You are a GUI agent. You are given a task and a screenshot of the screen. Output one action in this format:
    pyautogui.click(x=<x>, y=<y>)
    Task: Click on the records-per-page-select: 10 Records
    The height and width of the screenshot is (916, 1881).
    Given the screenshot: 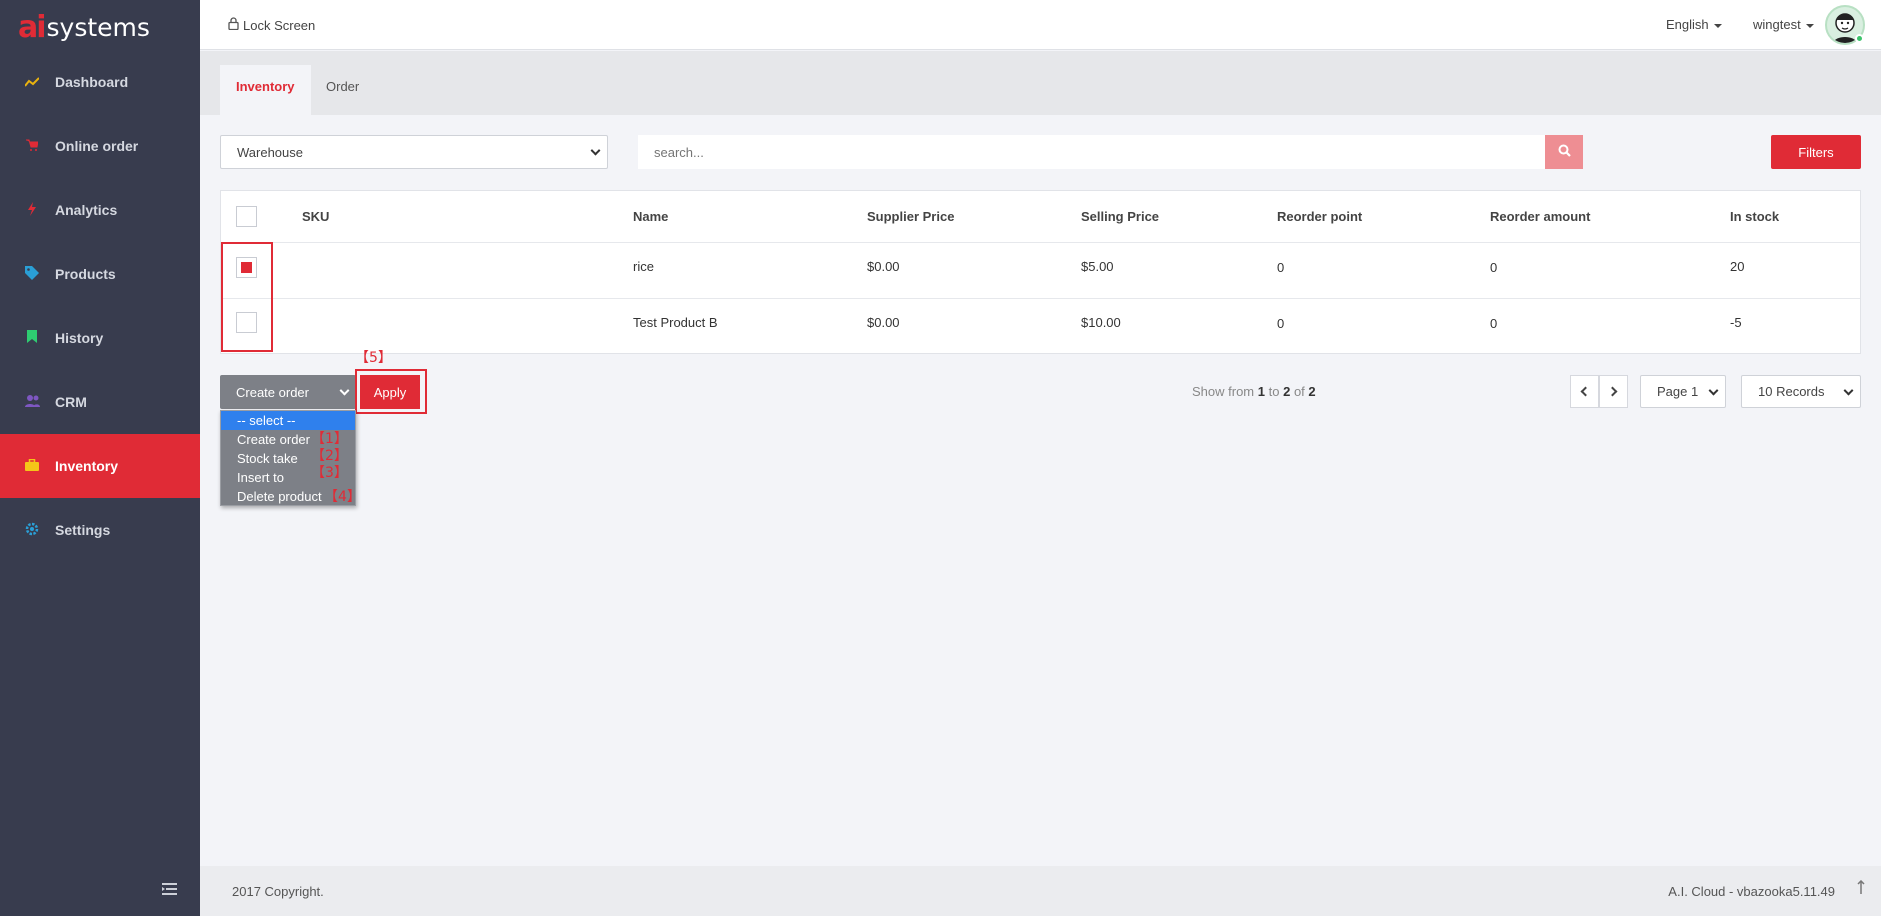 What is the action you would take?
    pyautogui.click(x=1801, y=391)
    